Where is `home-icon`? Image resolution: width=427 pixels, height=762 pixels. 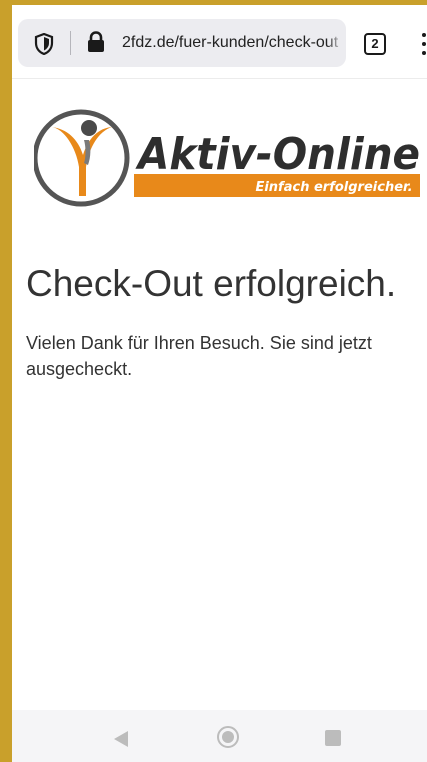 home-icon is located at coordinates (228, 737).